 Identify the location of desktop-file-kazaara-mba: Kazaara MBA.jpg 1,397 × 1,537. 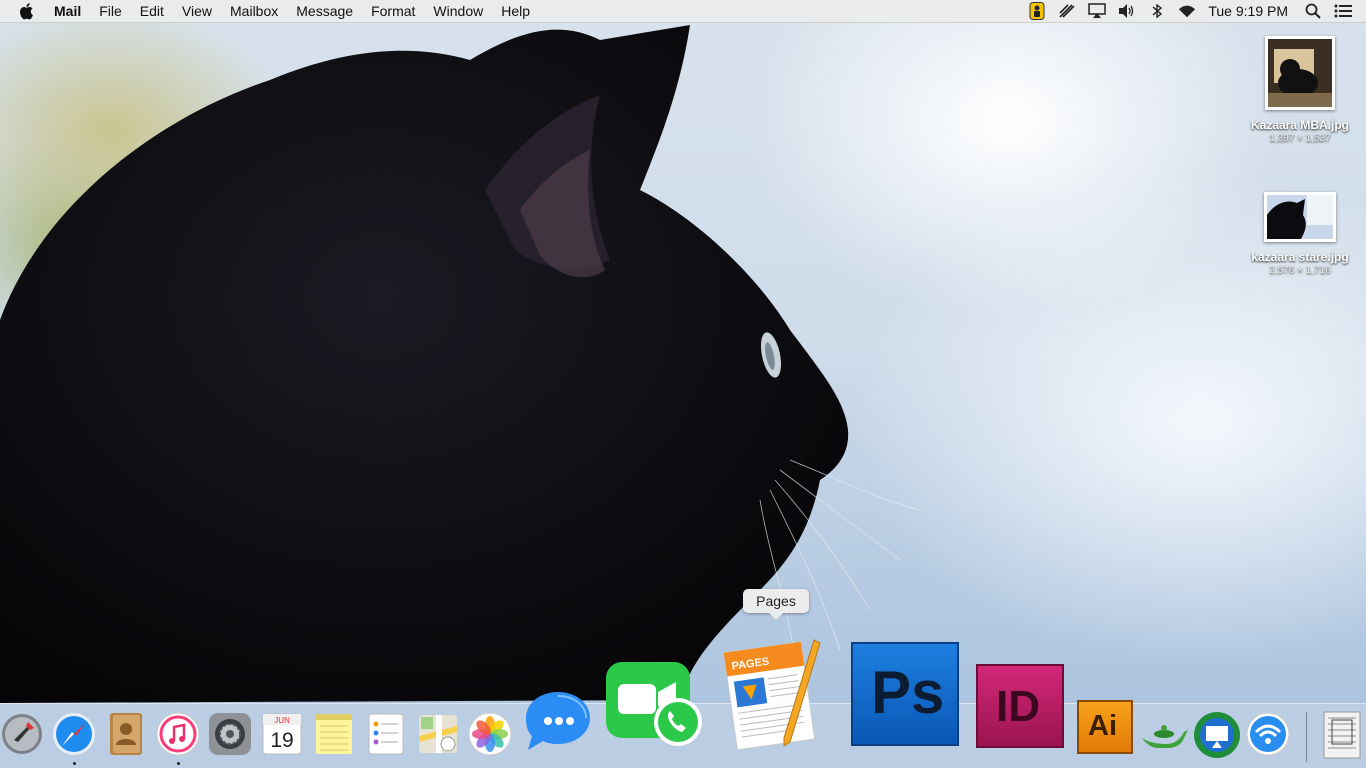
(1300, 90).